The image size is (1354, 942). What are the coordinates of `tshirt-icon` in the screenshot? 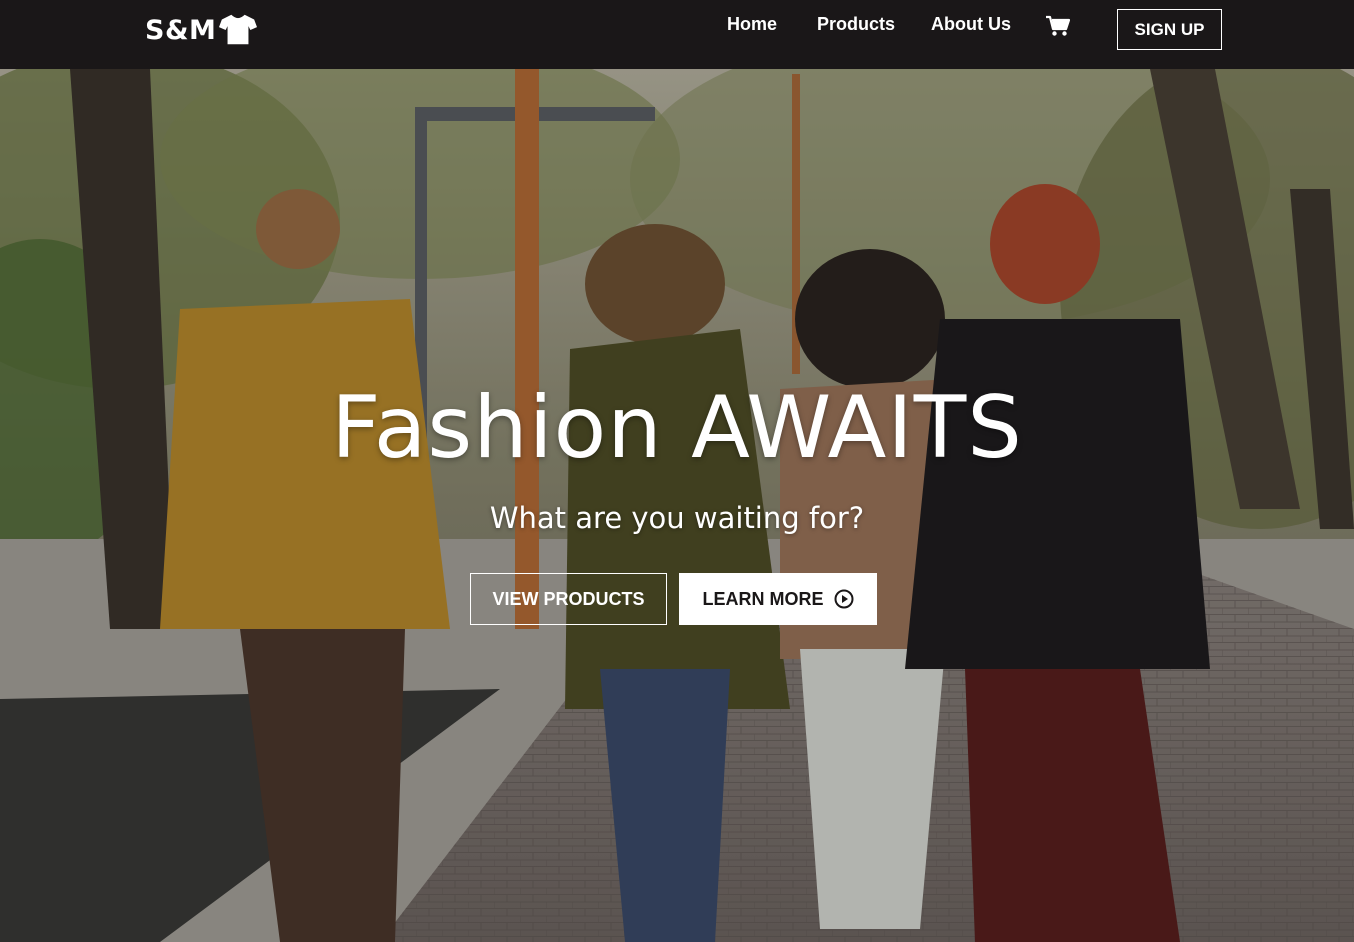 It's located at (238, 30).